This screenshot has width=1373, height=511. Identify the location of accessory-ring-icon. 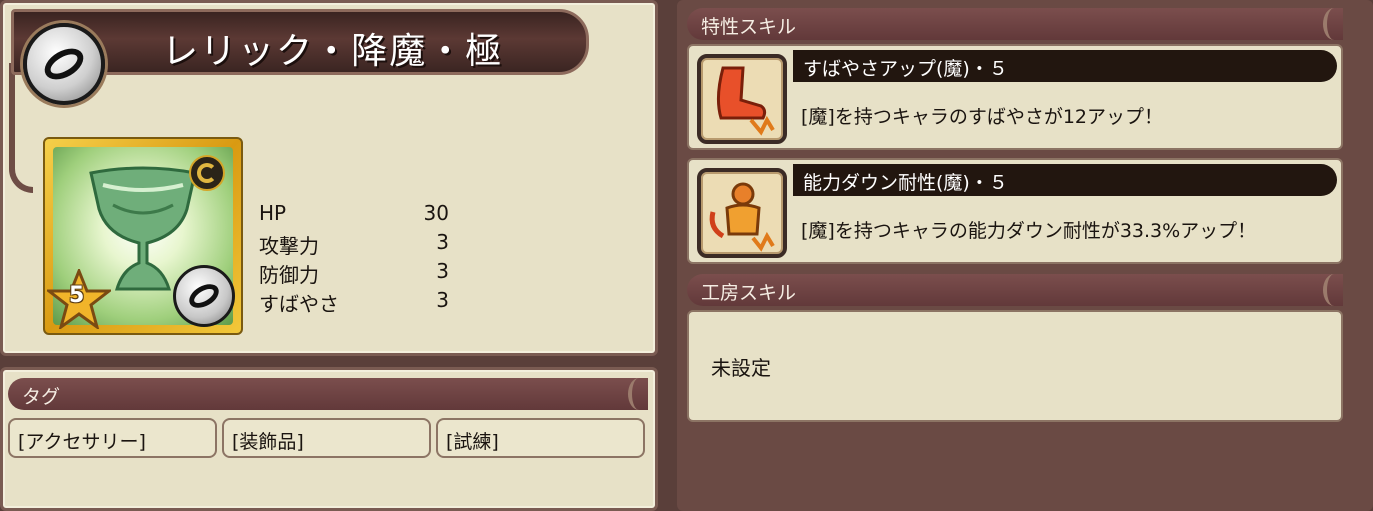
(64, 64).